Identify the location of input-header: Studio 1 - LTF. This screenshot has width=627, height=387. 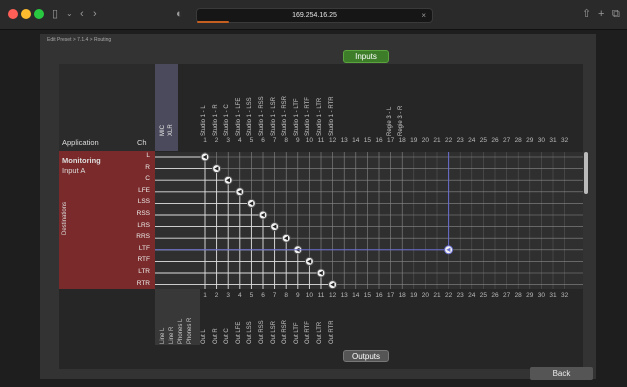
(296, 117).